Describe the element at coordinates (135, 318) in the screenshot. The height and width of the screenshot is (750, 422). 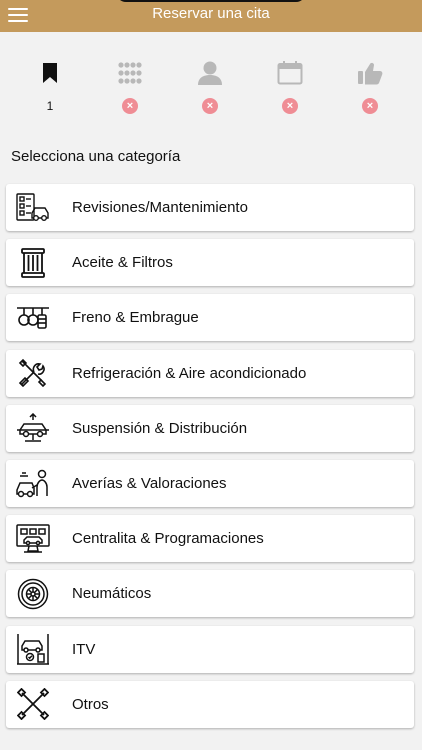
I see `category-label: Freno & Embrague` at that location.